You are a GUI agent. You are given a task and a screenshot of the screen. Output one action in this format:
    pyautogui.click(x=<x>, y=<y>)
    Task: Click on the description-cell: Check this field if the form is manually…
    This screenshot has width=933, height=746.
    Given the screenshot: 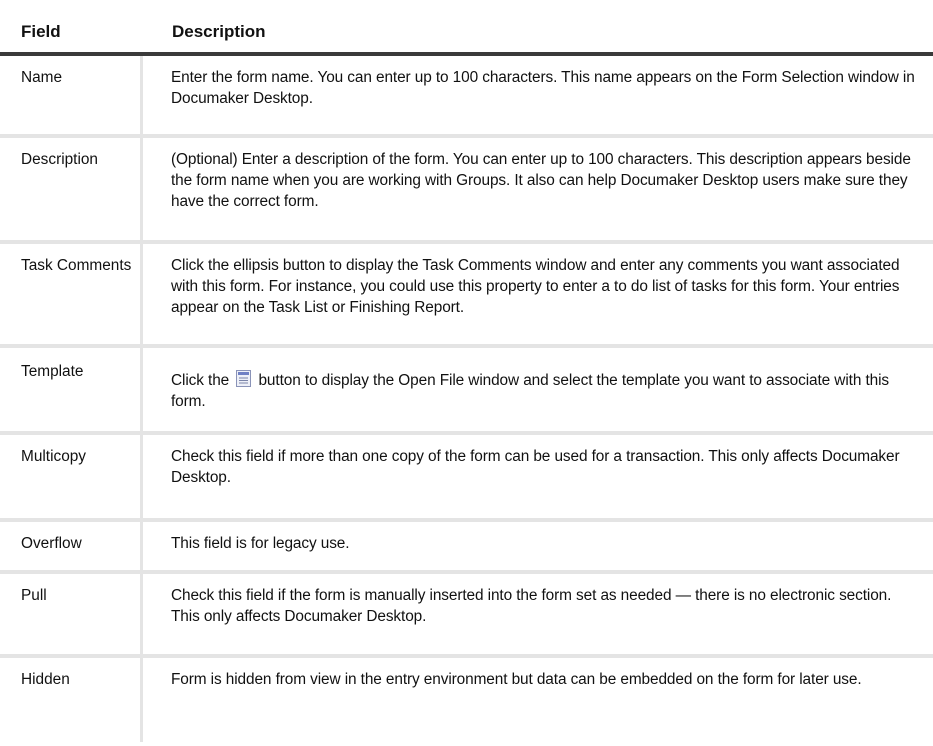 What is the action you would take?
    pyautogui.click(x=531, y=606)
    